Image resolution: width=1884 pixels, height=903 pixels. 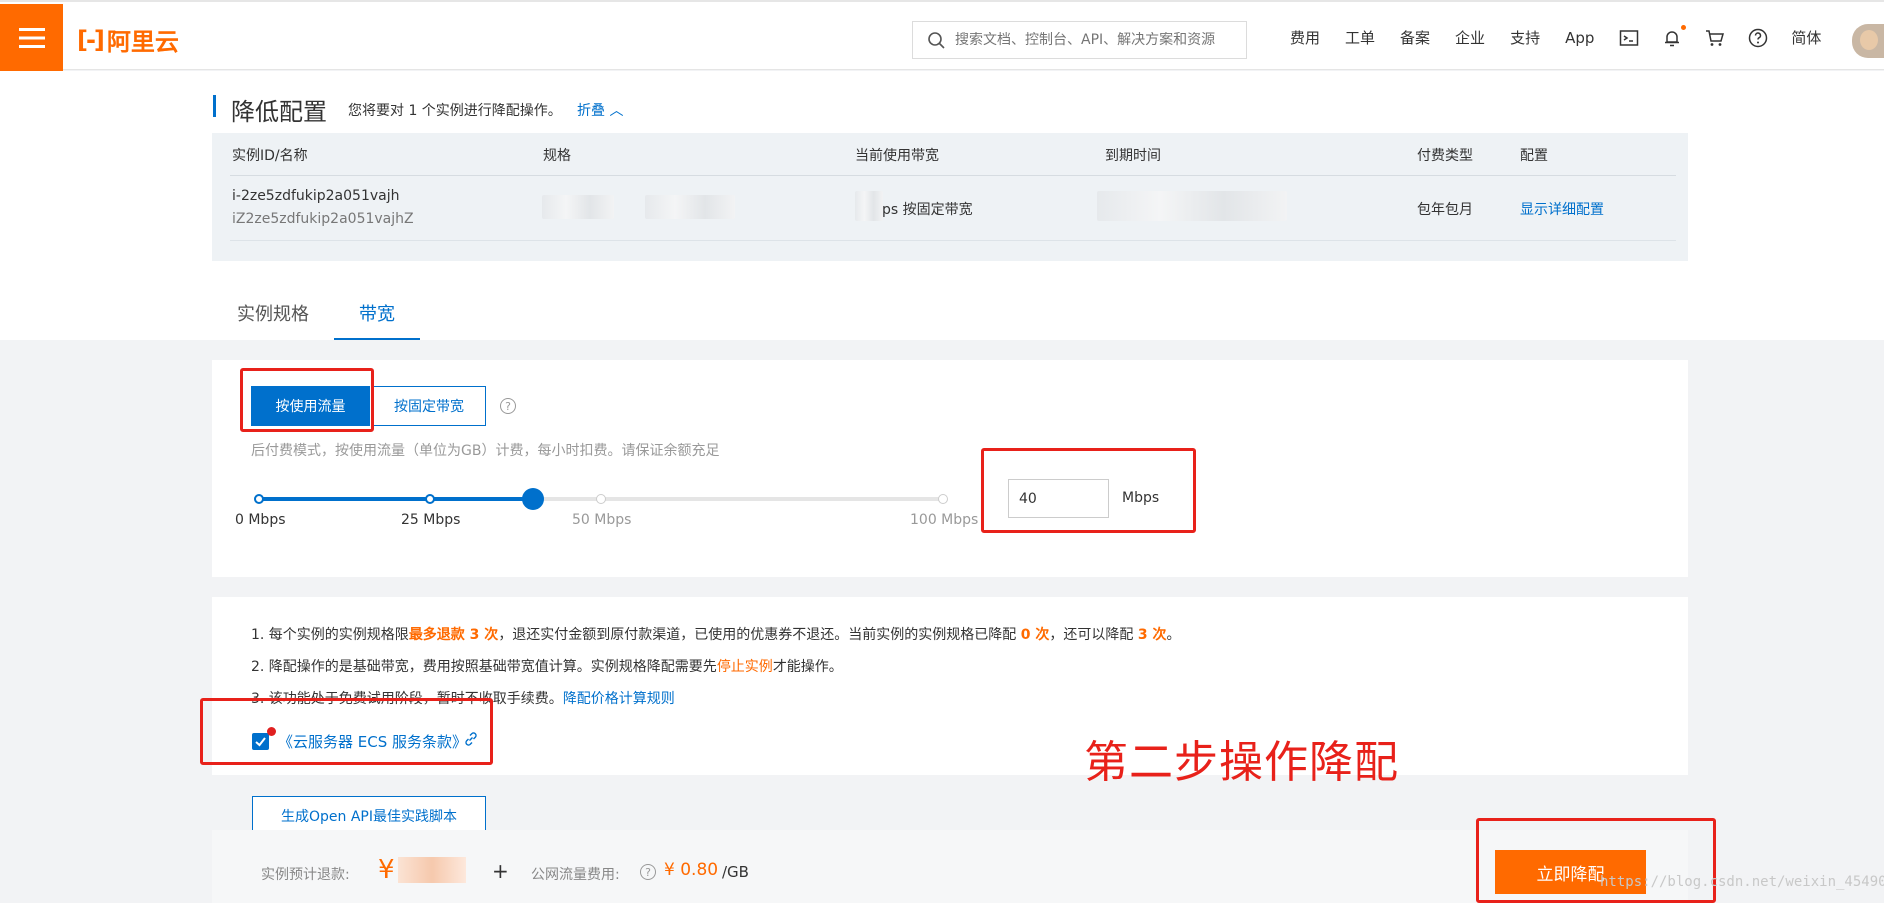 What do you see at coordinates (575, 875) in the screenshot?
I see `traffic-fee-label: 公网流量费用:` at bounding box center [575, 875].